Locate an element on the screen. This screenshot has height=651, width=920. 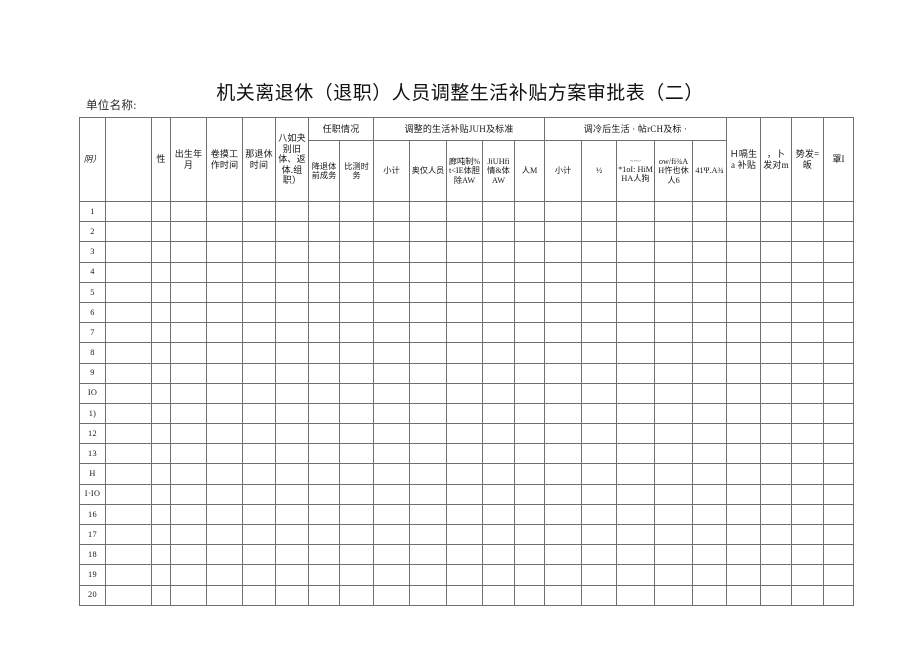
row-number-cell: 6 is located at coordinates (92, 312).